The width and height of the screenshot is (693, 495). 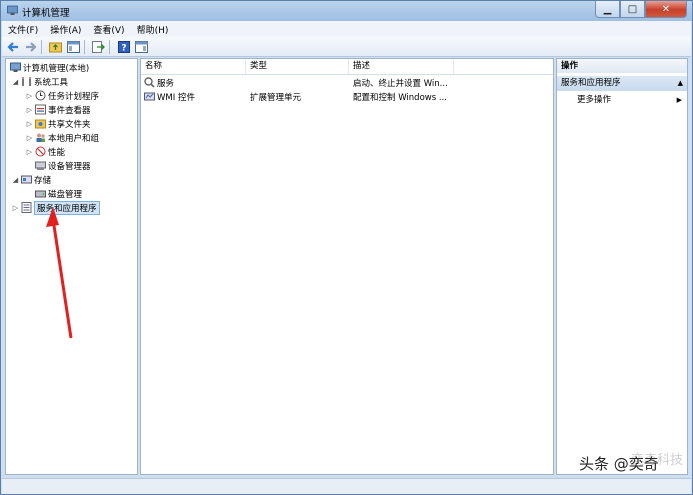 What do you see at coordinates (59, 273) in the screenshot?
I see `red-arrow-annotation` at bounding box center [59, 273].